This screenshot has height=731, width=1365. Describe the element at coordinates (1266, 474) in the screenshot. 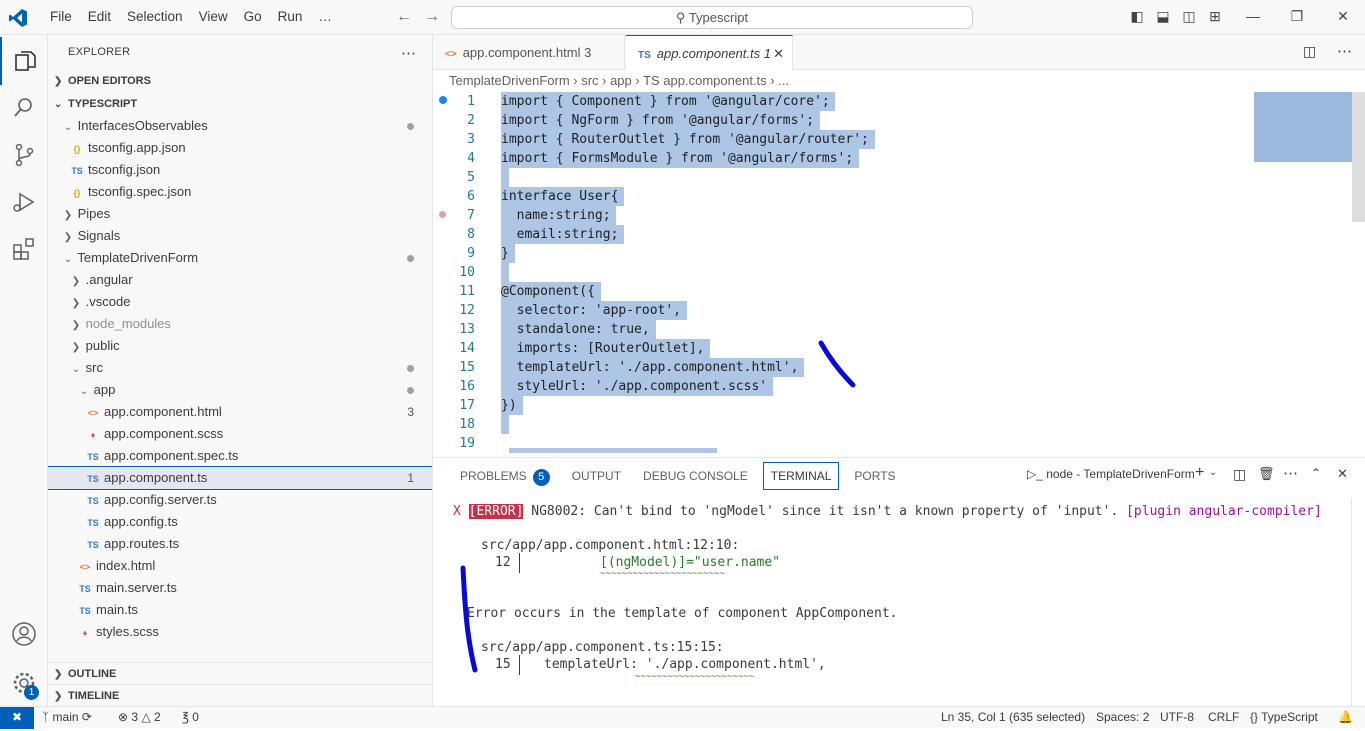

I see `trash-icon: 🗑` at that location.